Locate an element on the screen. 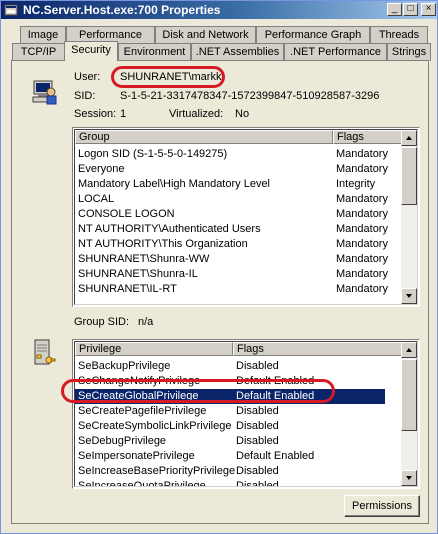 The height and width of the screenshot is (534, 438). maximize-icon: □ is located at coordinates (410, 8).